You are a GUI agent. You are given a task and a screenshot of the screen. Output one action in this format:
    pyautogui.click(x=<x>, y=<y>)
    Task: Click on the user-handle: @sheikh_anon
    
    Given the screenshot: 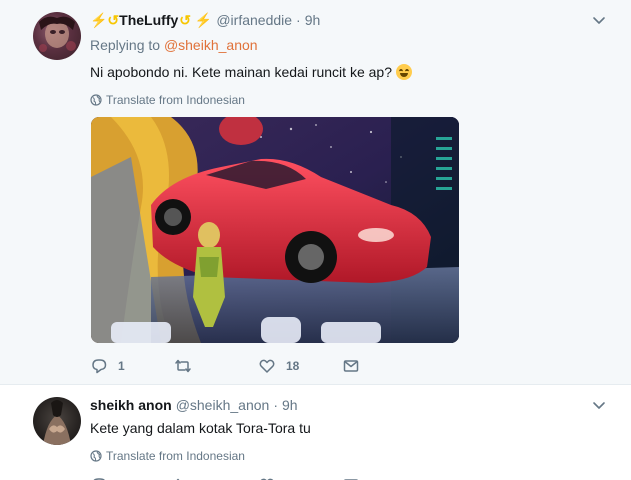 What is the action you would take?
    pyautogui.click(x=223, y=405)
    